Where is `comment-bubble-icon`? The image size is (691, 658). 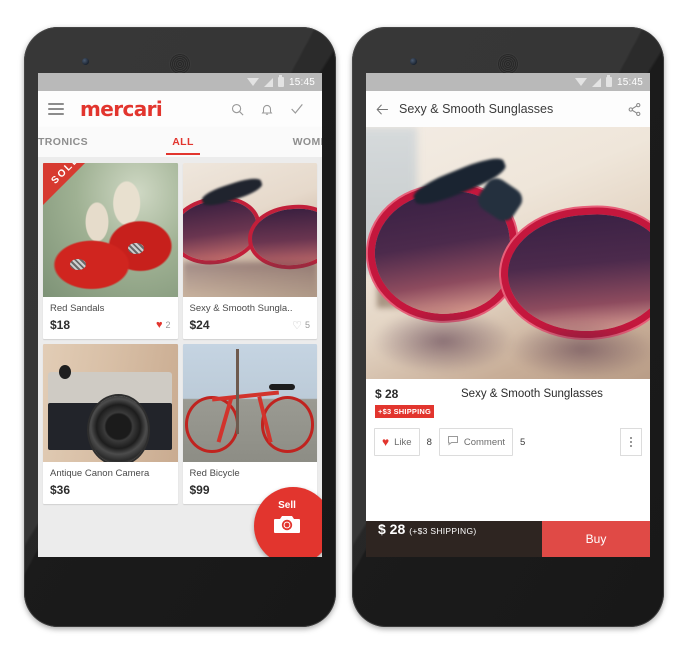
comment-bubble-icon is located at coordinates (453, 442).